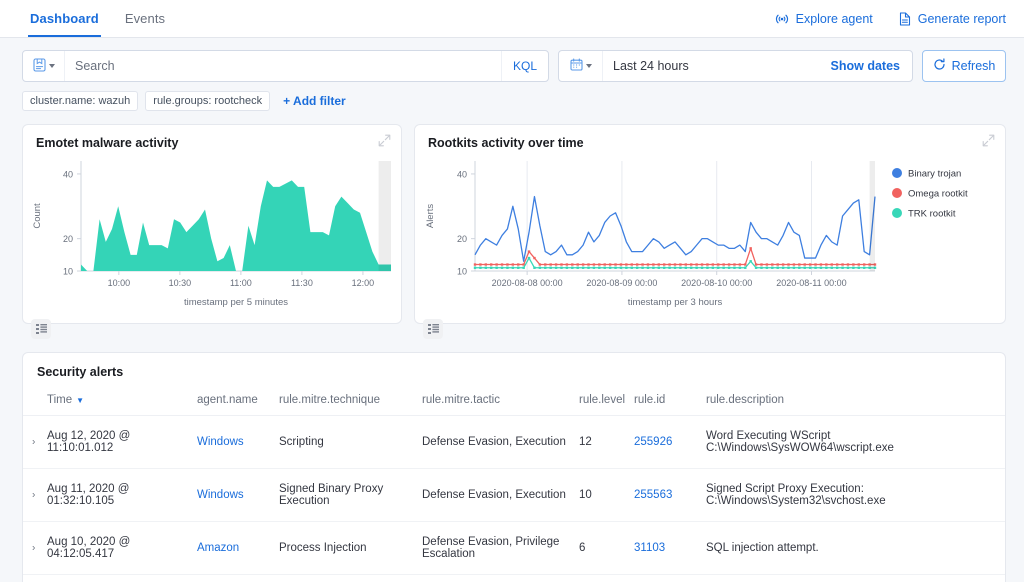 This screenshot has width=1024, height=582. Describe the element at coordinates (234, 401) in the screenshot. I see `column-header-agent-name: agent.name` at that location.